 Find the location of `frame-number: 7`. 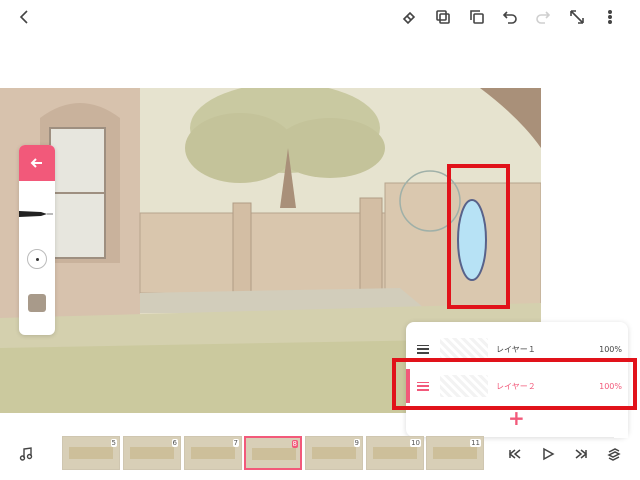

frame-number: 7 is located at coordinates (235, 443).